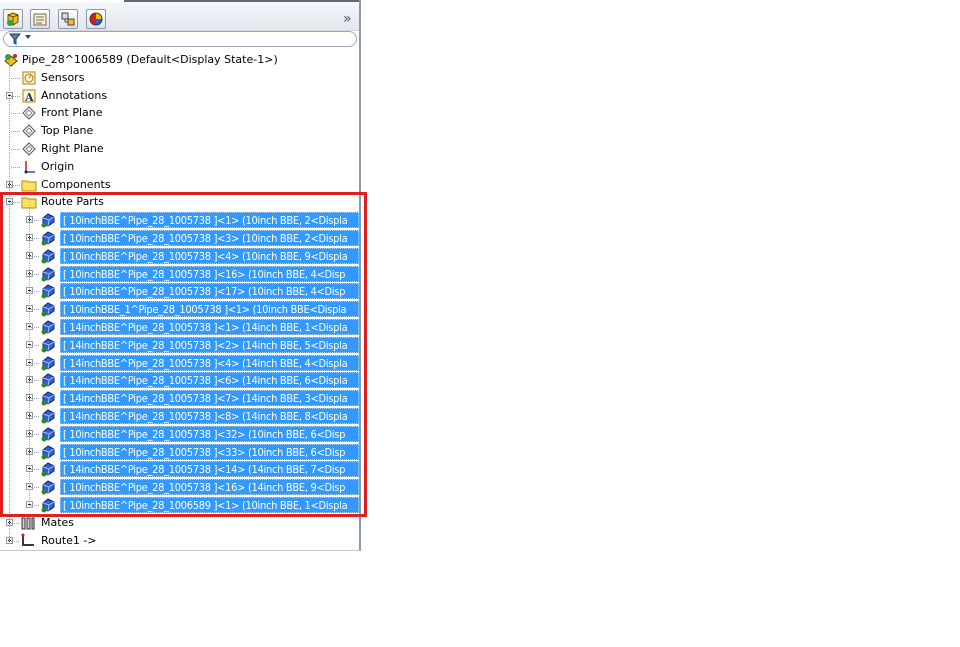 This screenshot has width=960, height=647. What do you see at coordinates (179, 96) in the screenshot?
I see `tree-item-annotations: A Annotations` at bounding box center [179, 96].